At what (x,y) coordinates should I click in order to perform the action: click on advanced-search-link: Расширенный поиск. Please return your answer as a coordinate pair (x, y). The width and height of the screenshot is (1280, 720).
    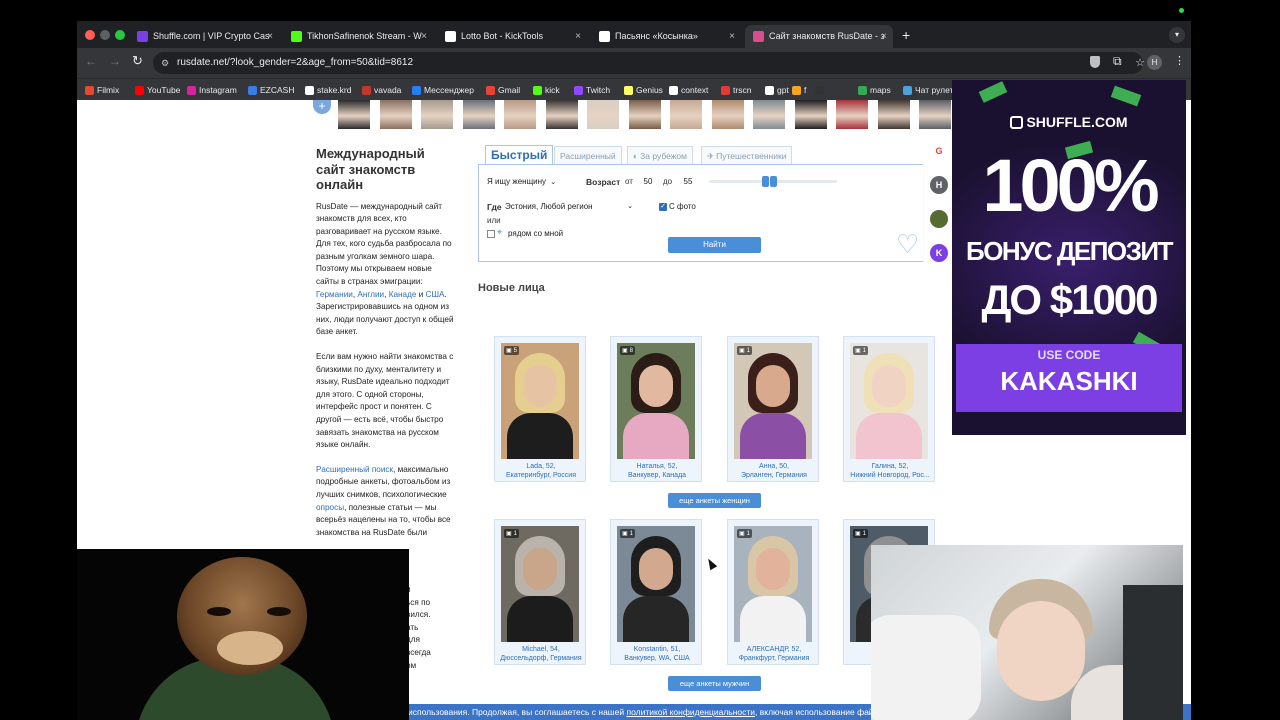
    Looking at the image, I should click on (354, 469).